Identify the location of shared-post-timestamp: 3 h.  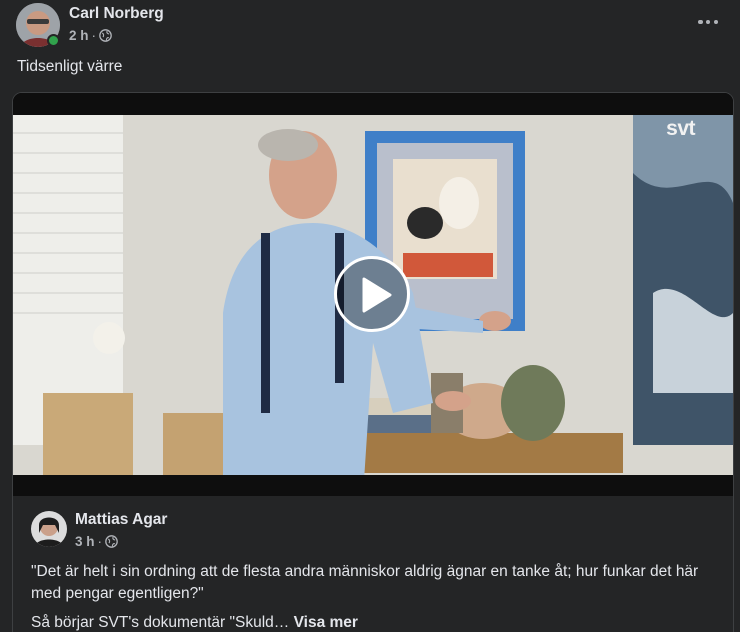
(85, 541).